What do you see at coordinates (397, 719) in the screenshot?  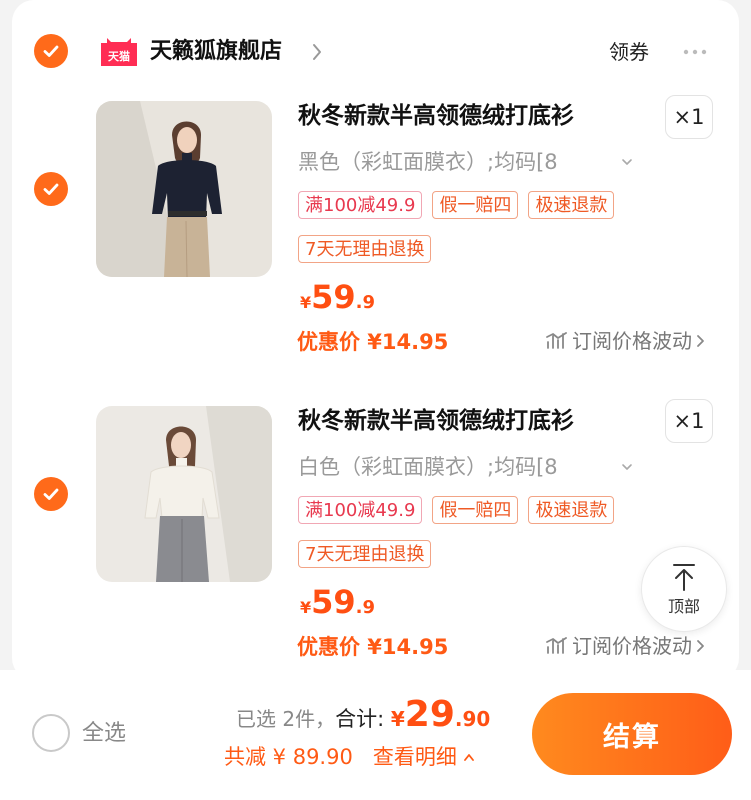 I see `total-currency: ¥` at bounding box center [397, 719].